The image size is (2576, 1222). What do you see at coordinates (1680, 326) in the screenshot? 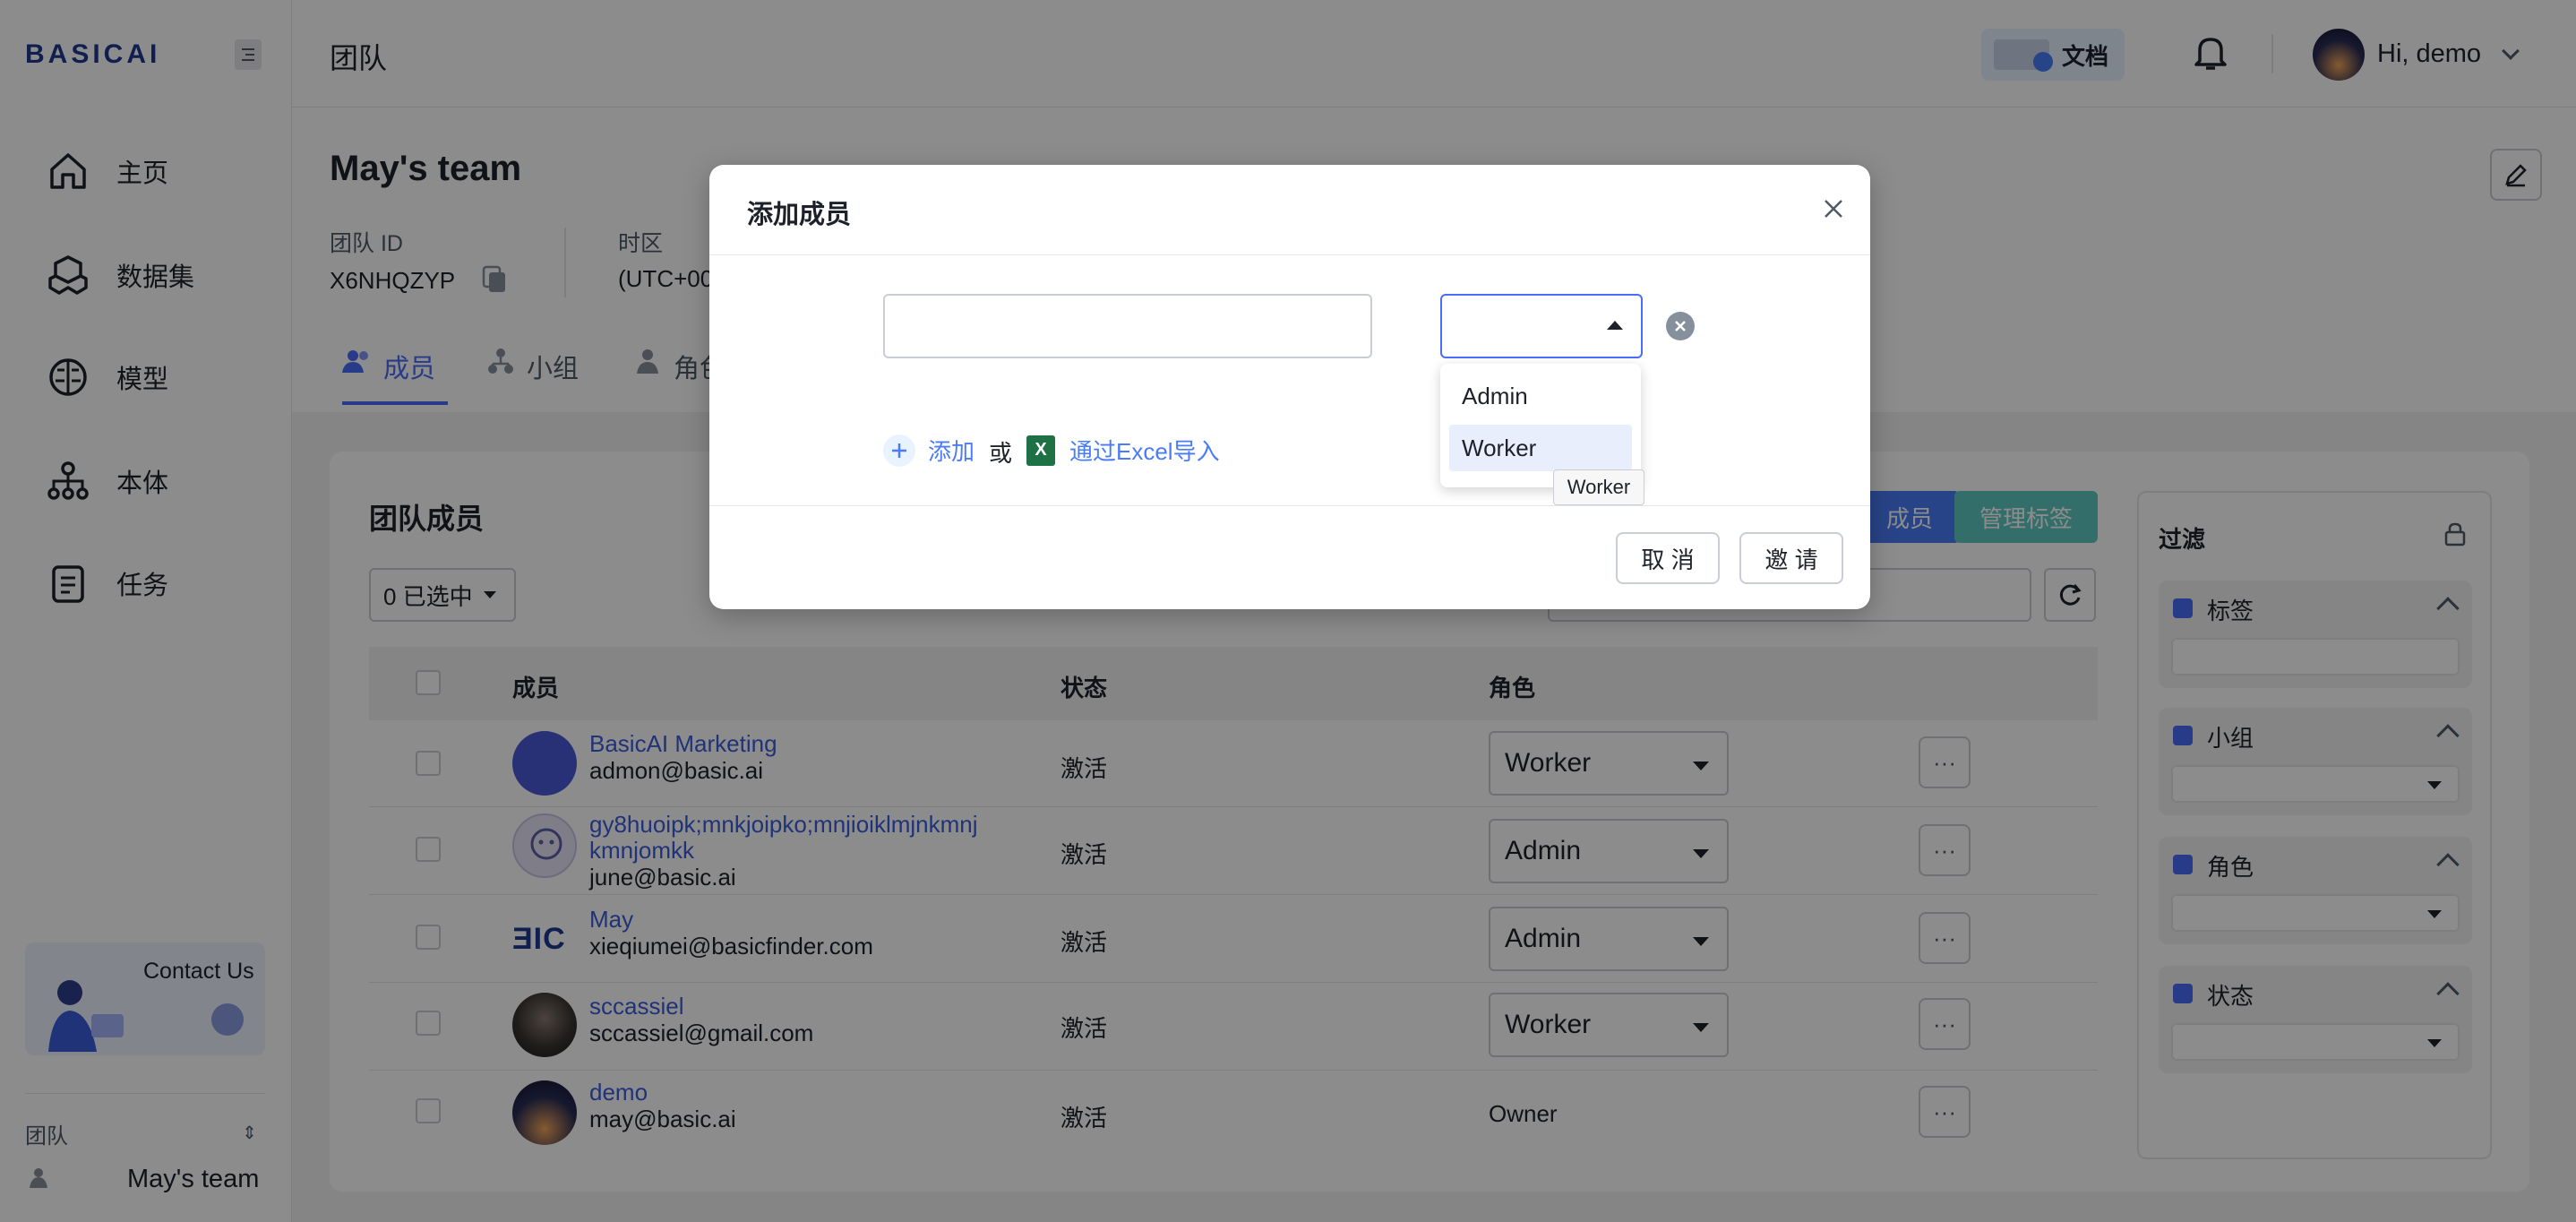
I see `remove-row-icon` at bounding box center [1680, 326].